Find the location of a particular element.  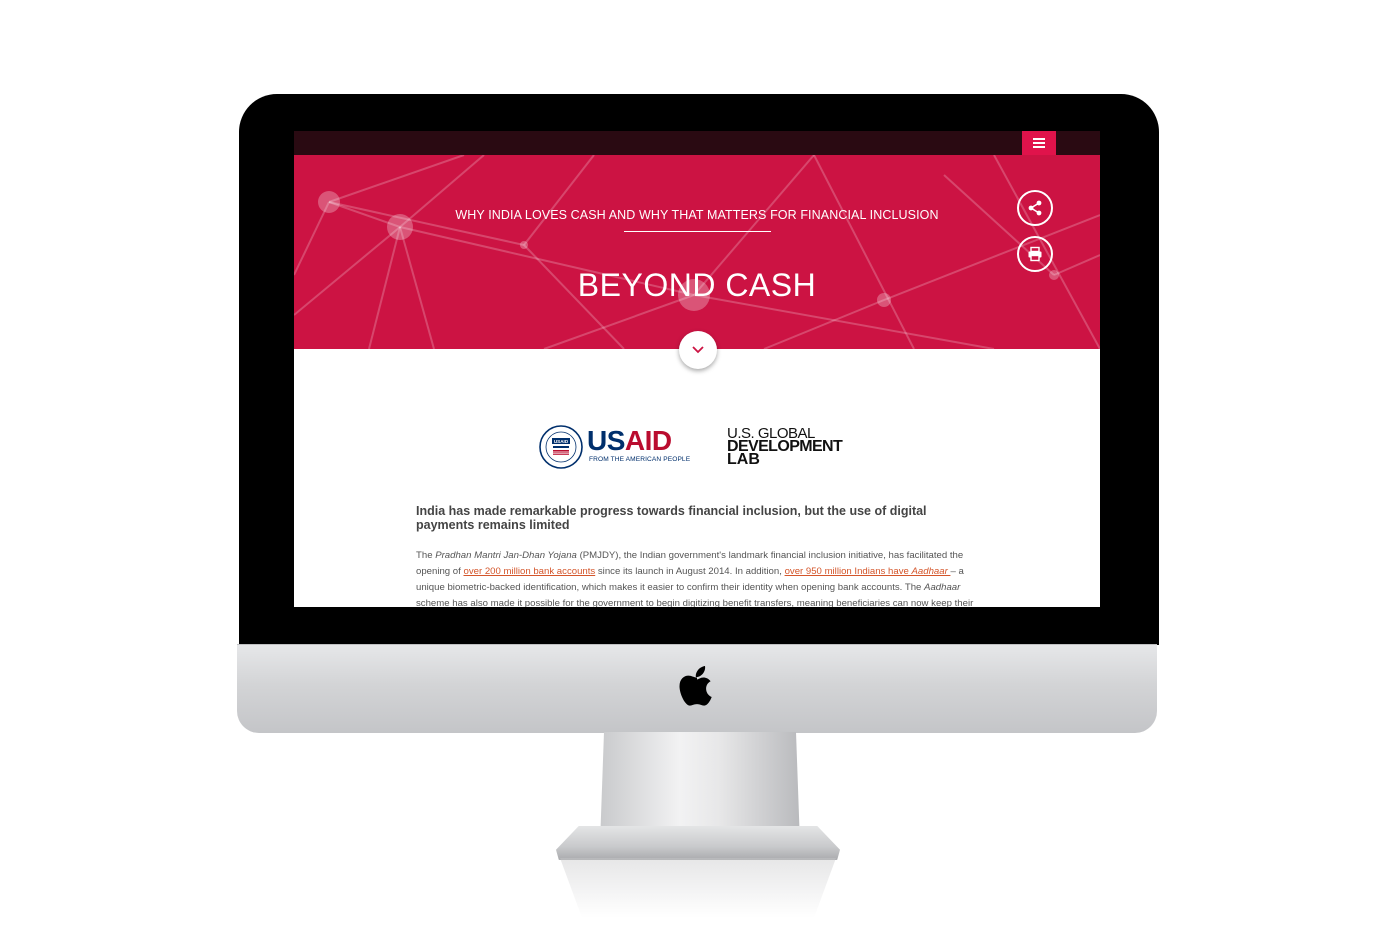

page-title: BEYOND CASH is located at coordinates (697, 285).